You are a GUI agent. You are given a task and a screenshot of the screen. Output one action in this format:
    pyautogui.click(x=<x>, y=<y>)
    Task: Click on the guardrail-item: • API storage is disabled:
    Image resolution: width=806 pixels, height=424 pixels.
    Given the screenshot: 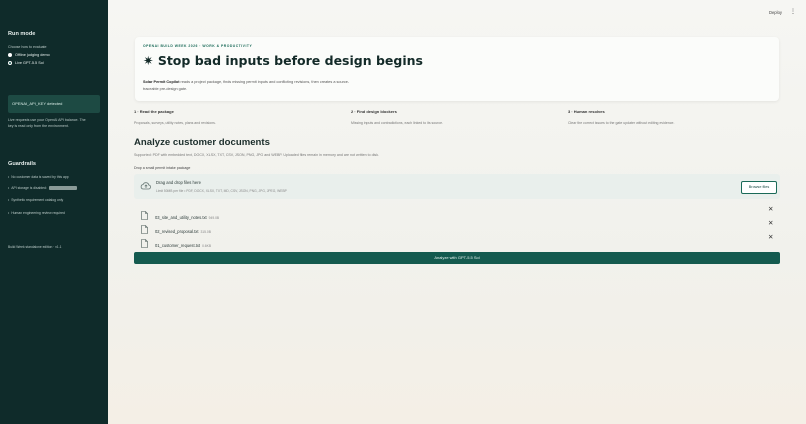 What is the action you would take?
    pyautogui.click(x=42, y=188)
    